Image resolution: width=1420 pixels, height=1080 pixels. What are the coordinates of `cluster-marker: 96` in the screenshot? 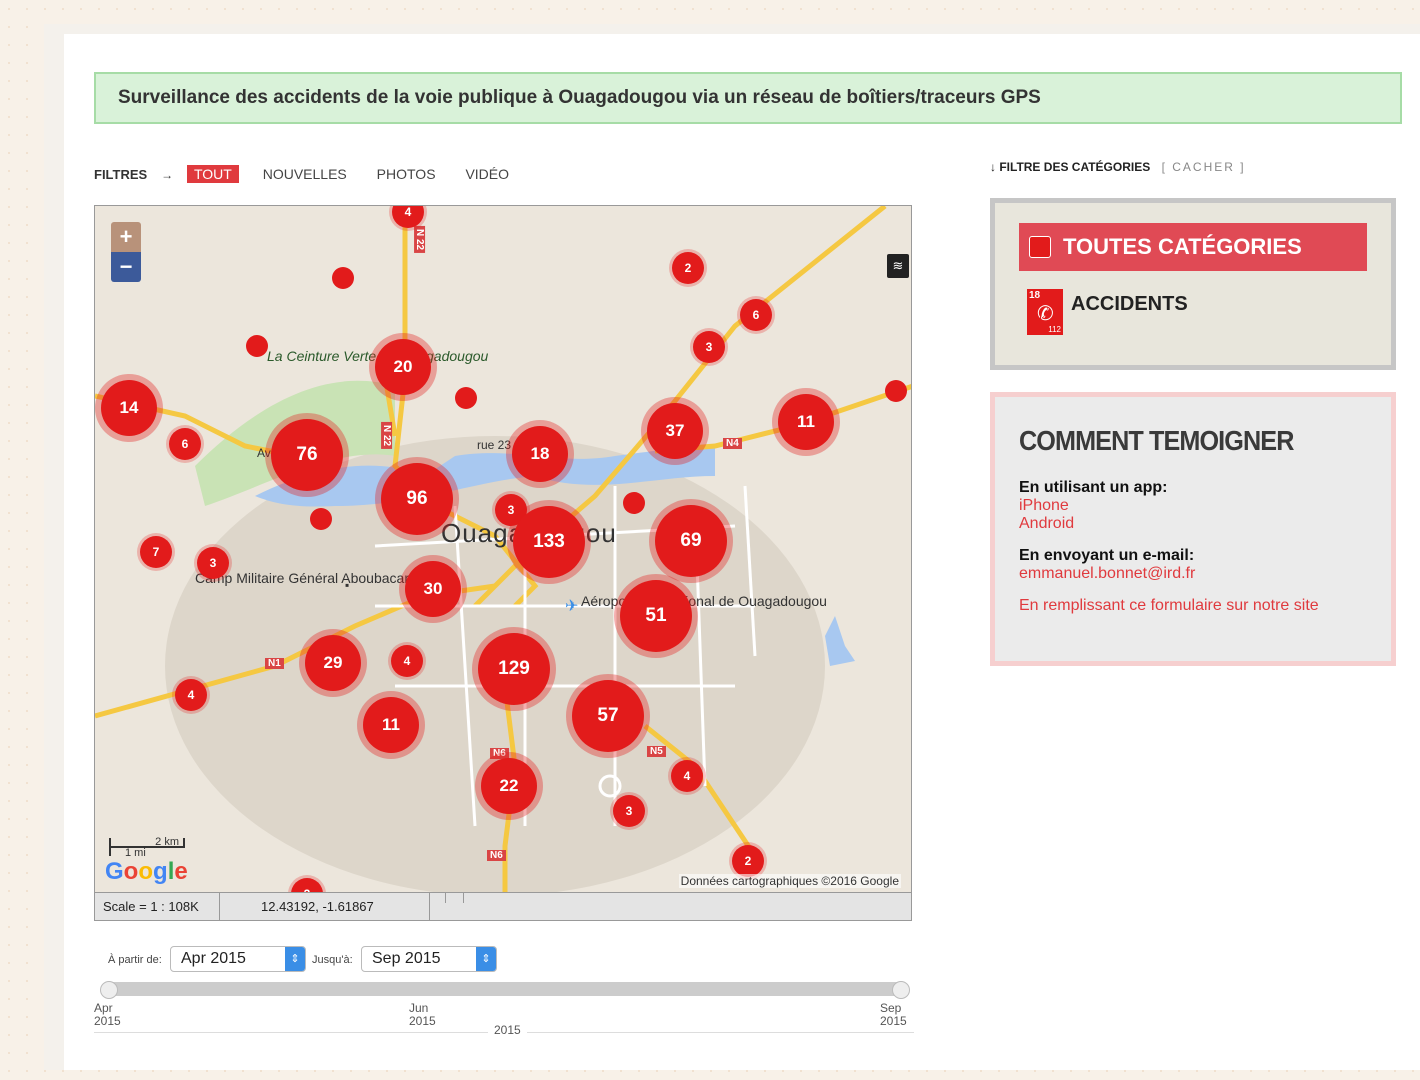 It's located at (417, 499).